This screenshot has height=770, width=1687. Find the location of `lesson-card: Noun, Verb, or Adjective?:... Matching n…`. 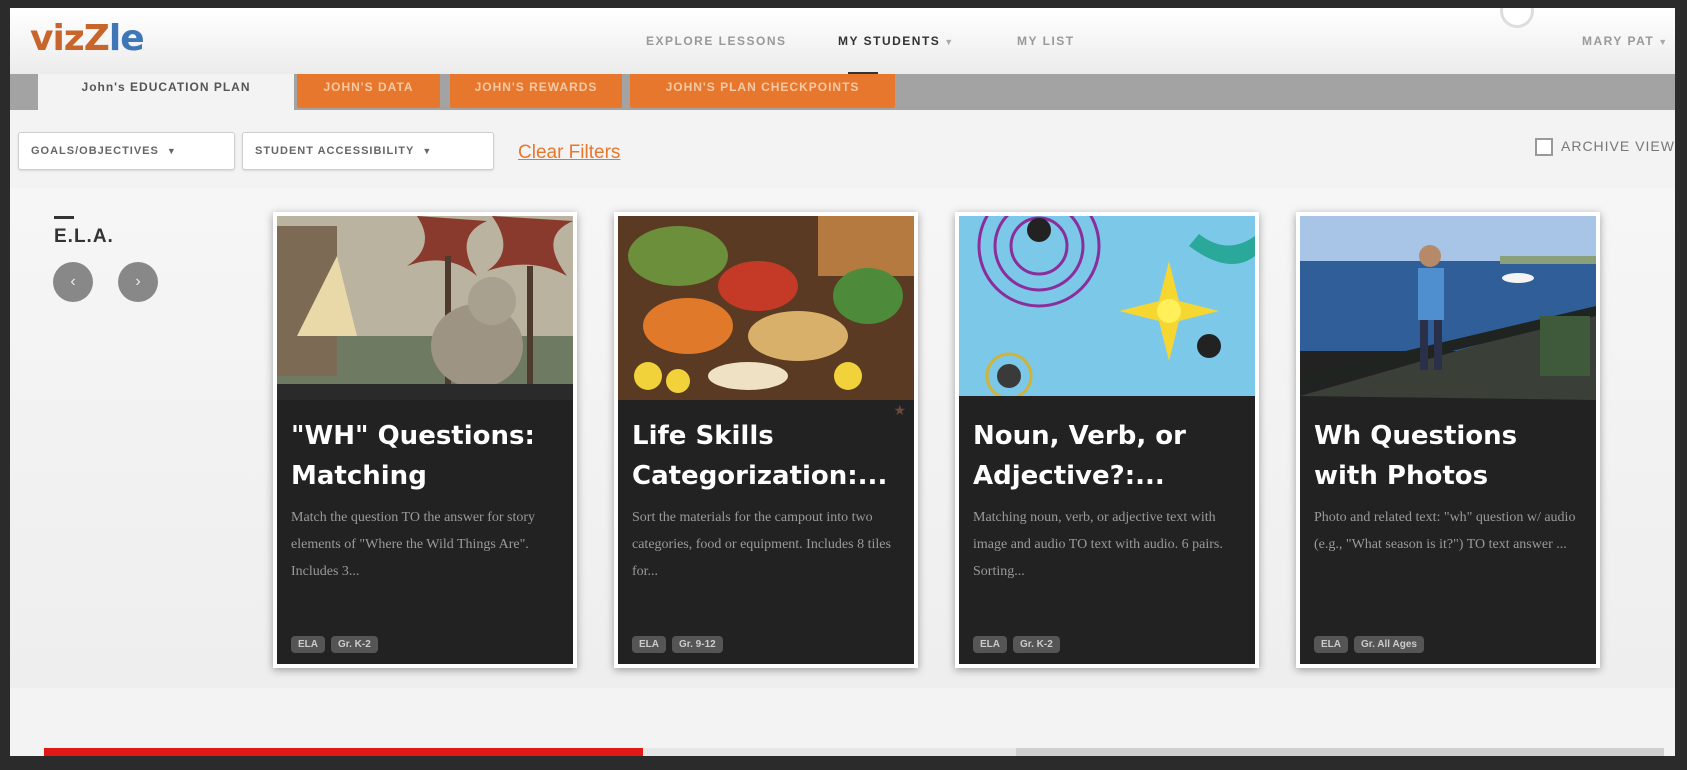

lesson-card: Noun, Verb, or Adjective?:... Matching n… is located at coordinates (1107, 440).